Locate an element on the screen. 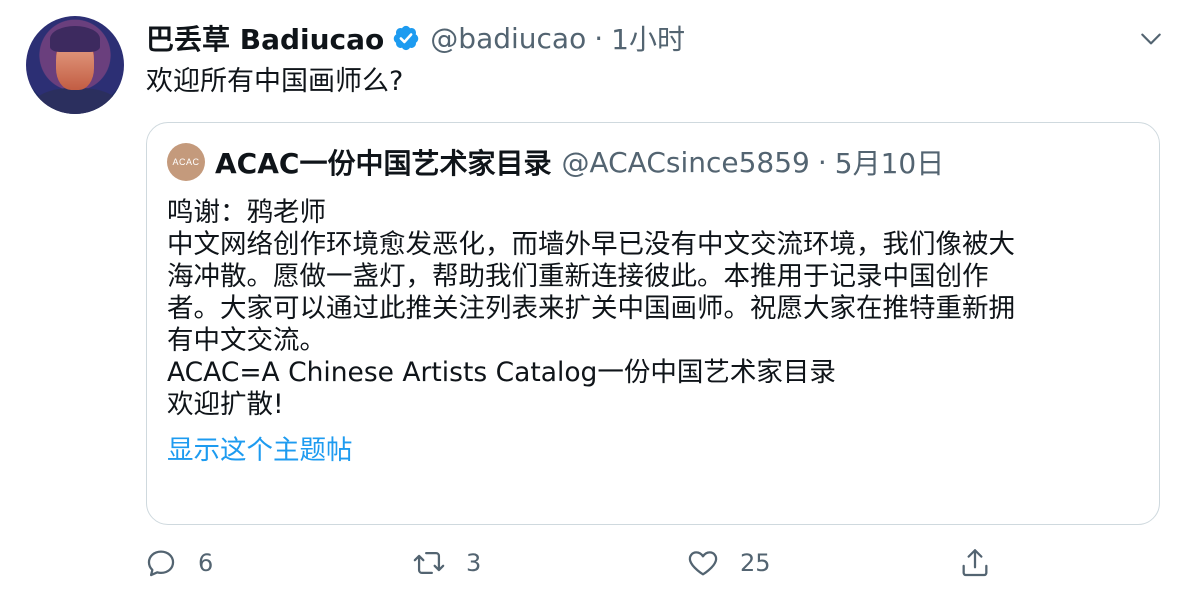  reply-button: 6 is located at coordinates (178, 563).